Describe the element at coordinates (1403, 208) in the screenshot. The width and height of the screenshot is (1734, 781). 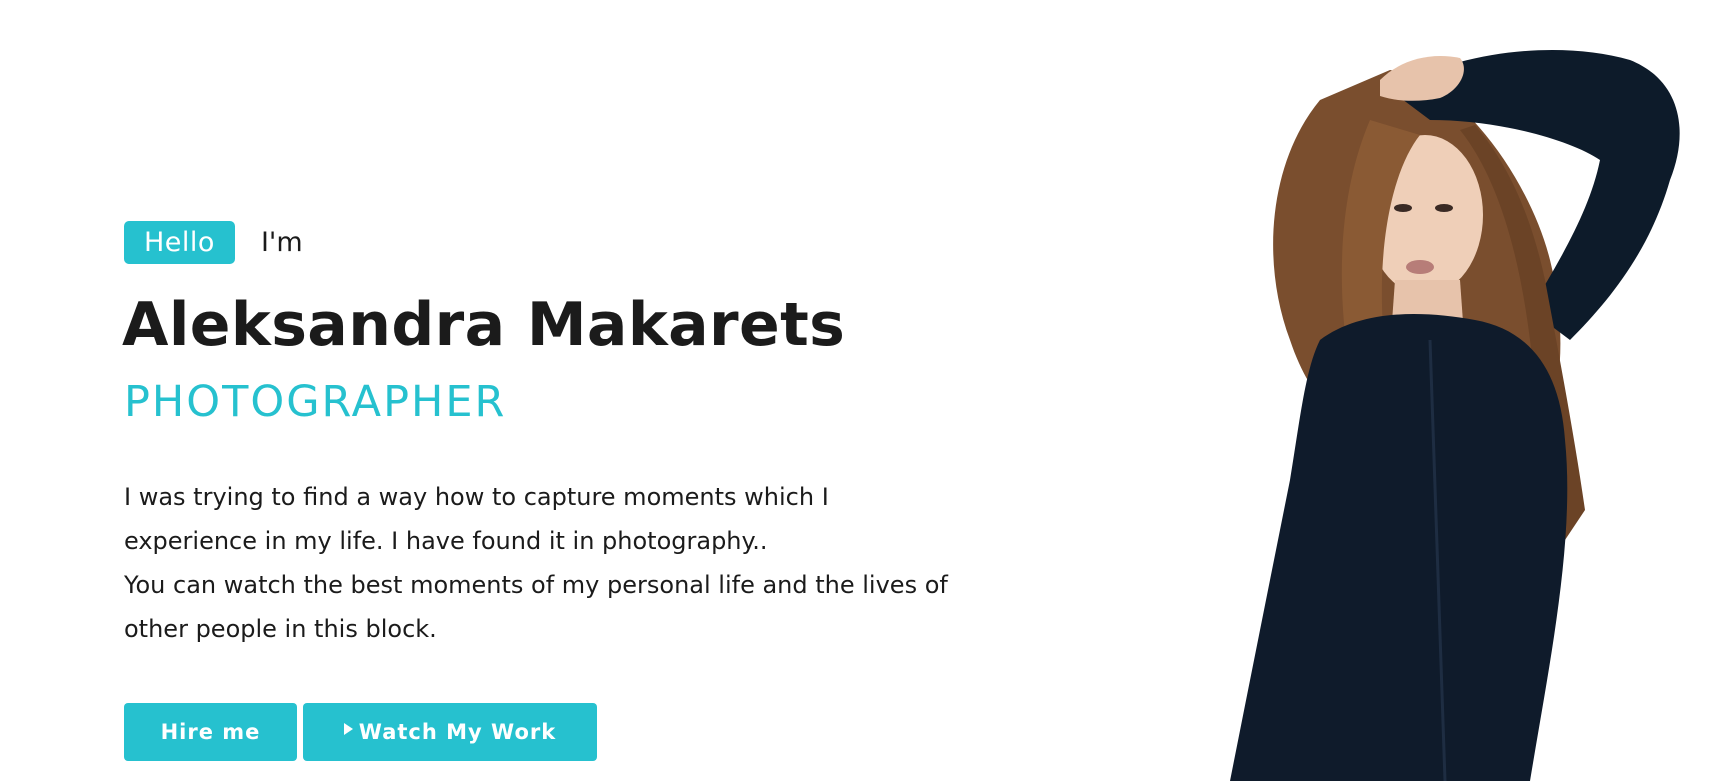
I see `portrait-eye-left` at that location.